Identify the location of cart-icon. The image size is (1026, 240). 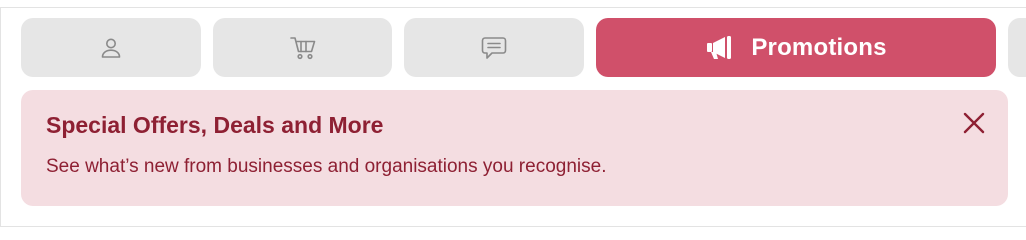
(303, 48).